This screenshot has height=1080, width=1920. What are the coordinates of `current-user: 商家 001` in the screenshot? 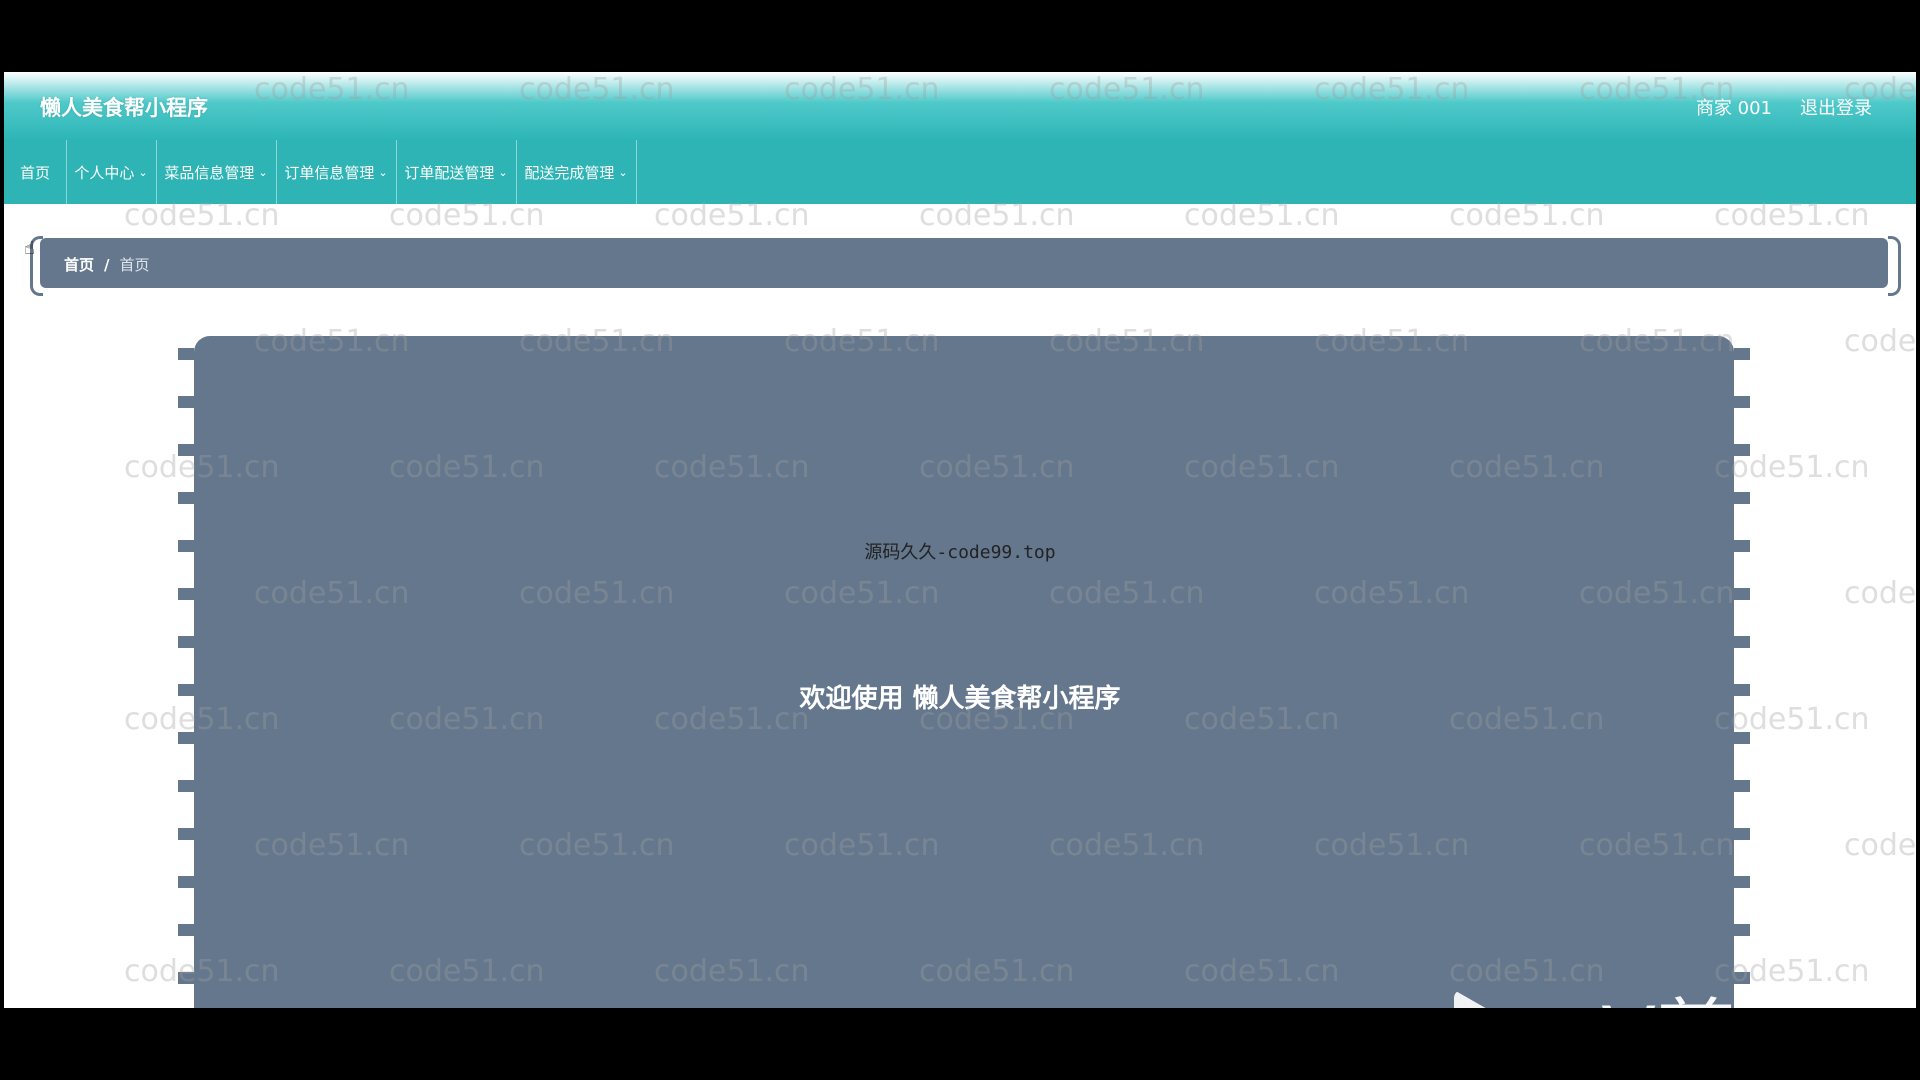 It's located at (1734, 107).